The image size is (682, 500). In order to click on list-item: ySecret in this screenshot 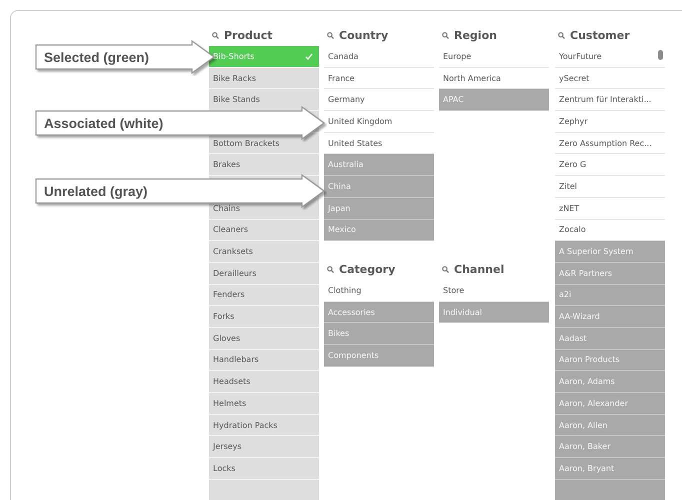, I will do `click(610, 79)`.